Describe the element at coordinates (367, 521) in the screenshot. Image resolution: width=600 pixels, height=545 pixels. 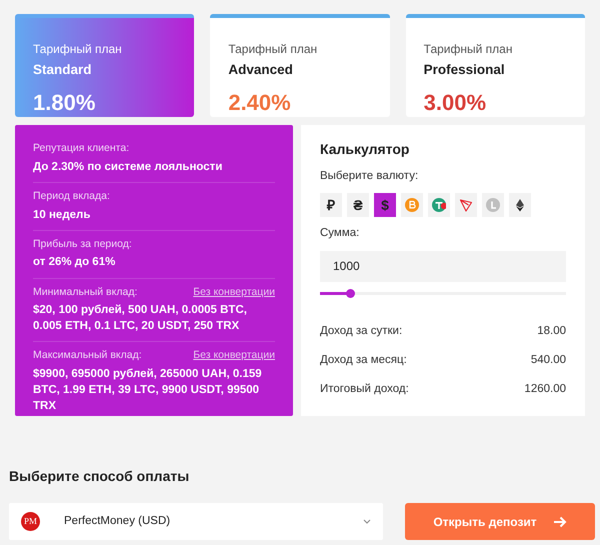
I see `chevron-icon` at that location.